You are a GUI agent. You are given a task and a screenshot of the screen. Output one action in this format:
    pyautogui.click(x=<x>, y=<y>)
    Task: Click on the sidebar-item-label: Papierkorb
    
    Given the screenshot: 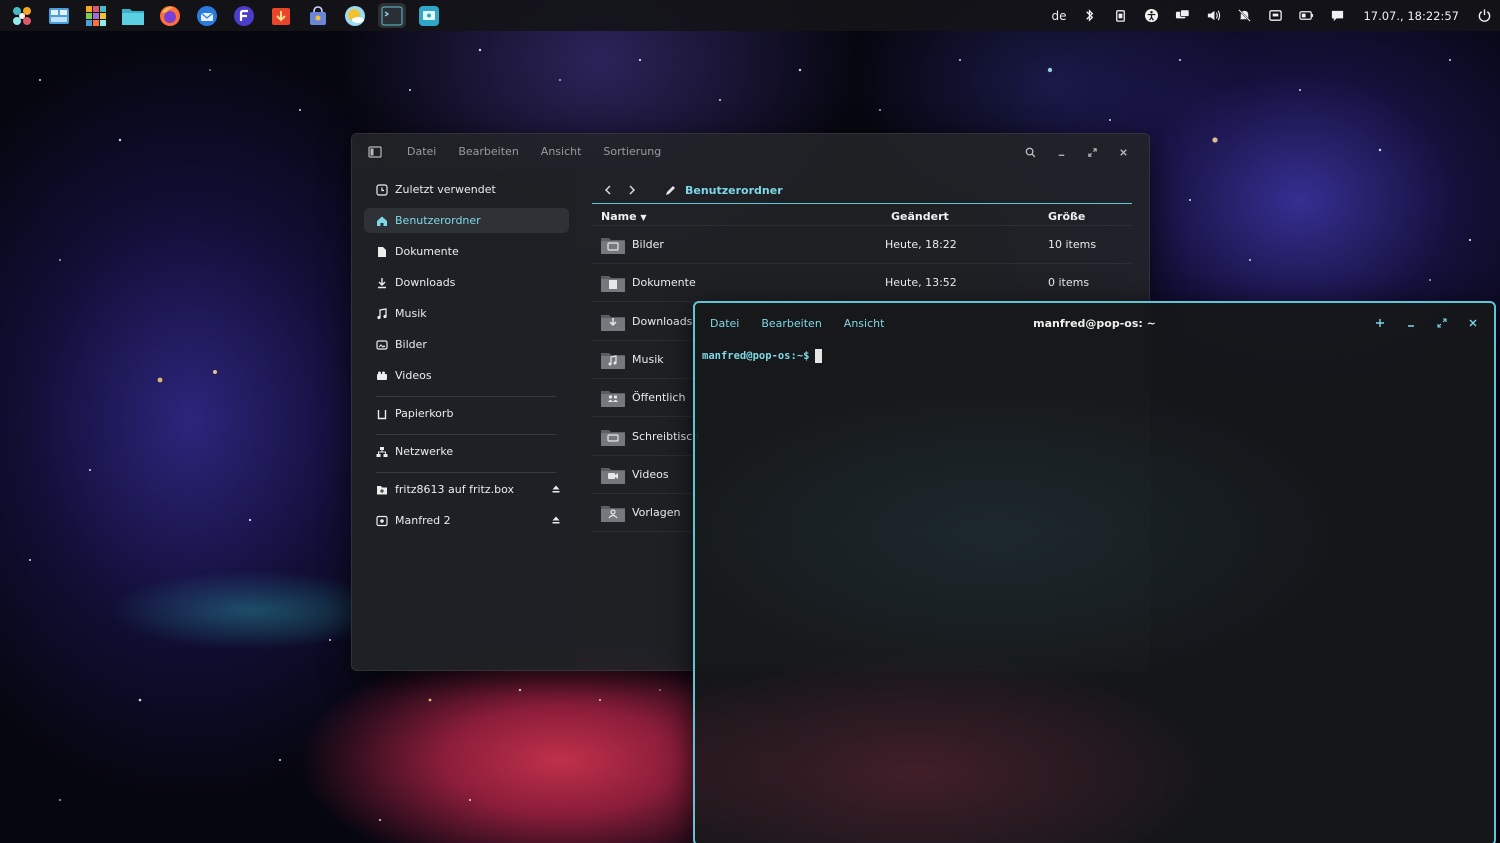 What is the action you would take?
    pyautogui.click(x=424, y=413)
    